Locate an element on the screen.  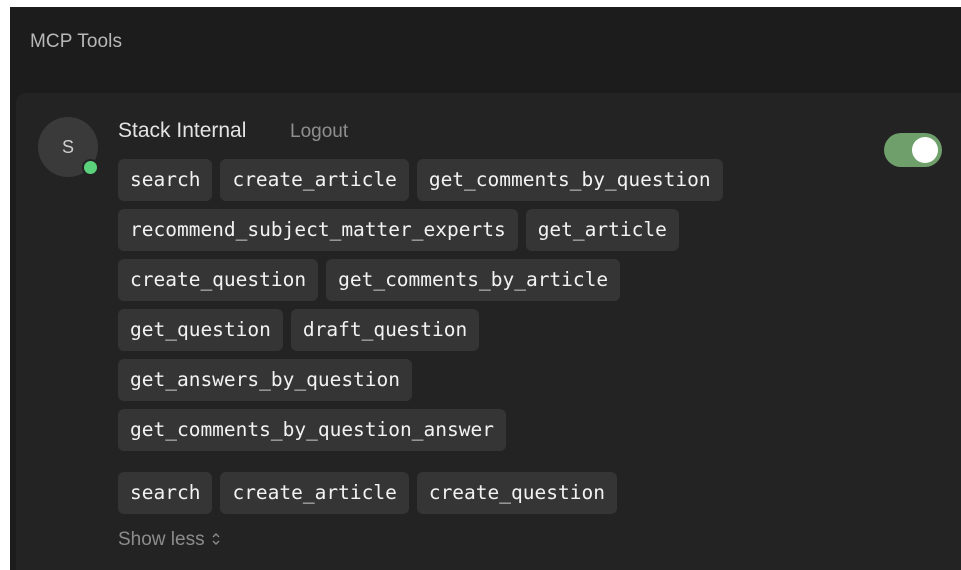
selected-tool-list: search create_article create_question is located at coordinates (478, 497).